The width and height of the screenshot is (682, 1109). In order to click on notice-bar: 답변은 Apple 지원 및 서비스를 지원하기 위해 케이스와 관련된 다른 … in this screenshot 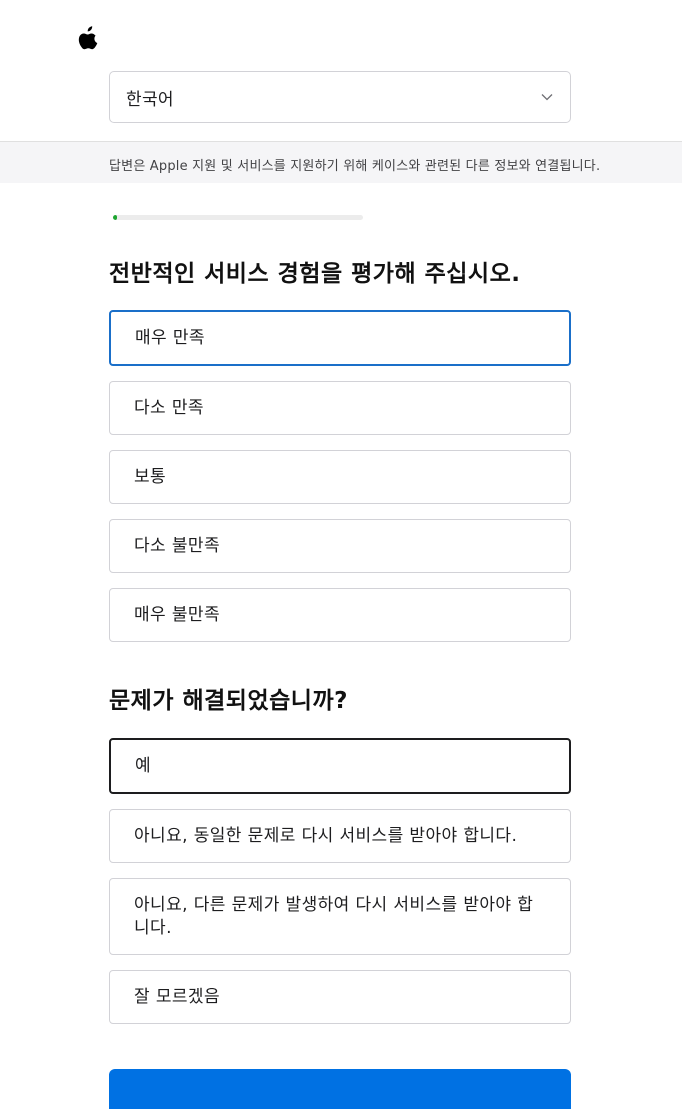, I will do `click(341, 162)`.